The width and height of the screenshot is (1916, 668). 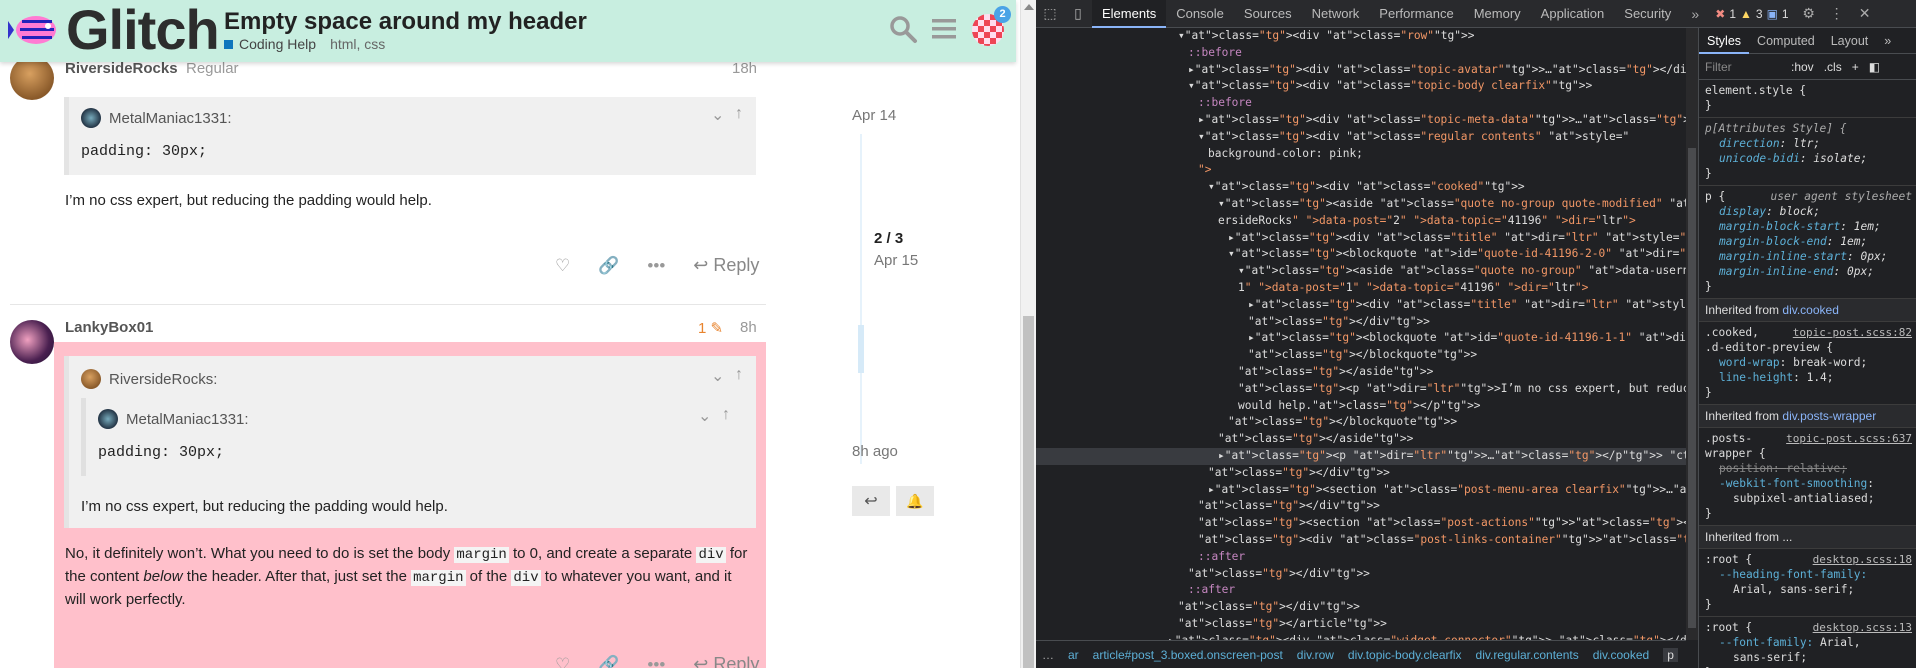 What do you see at coordinates (1849, 438) in the screenshot?
I see `rule-source-link: topic-post.scss:637` at bounding box center [1849, 438].